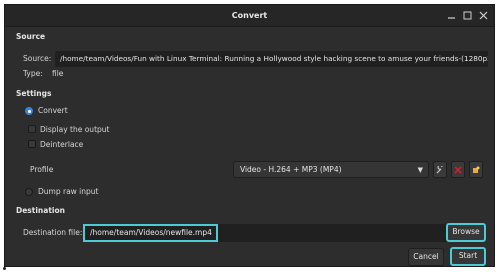 This screenshot has height=274, width=499. I want to click on deinterlace-checkbox, so click(32, 144).